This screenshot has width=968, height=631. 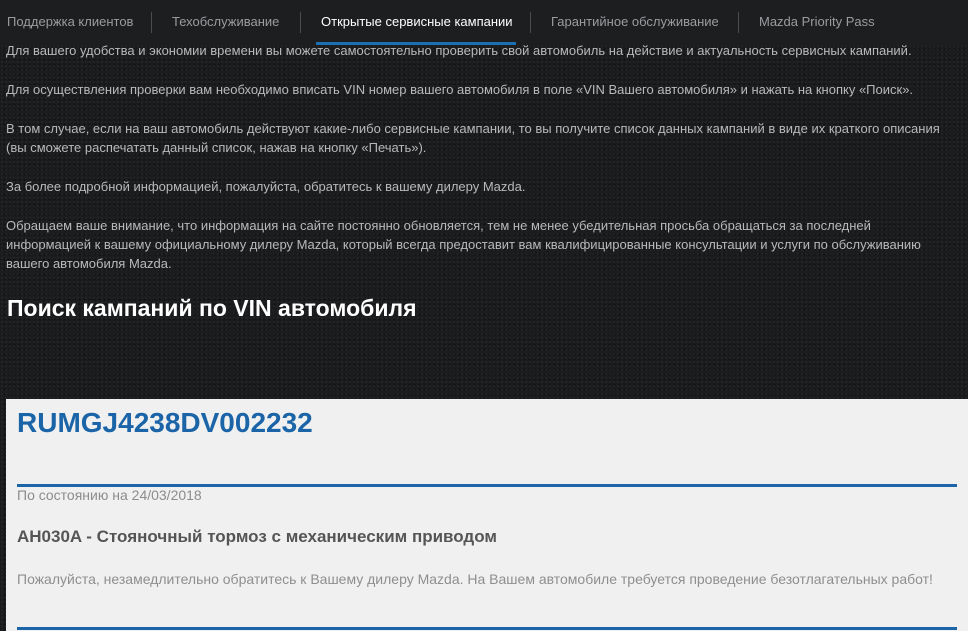 I want to click on tab-warranty-service: Гарантийное обслуживание, so click(x=635, y=22).